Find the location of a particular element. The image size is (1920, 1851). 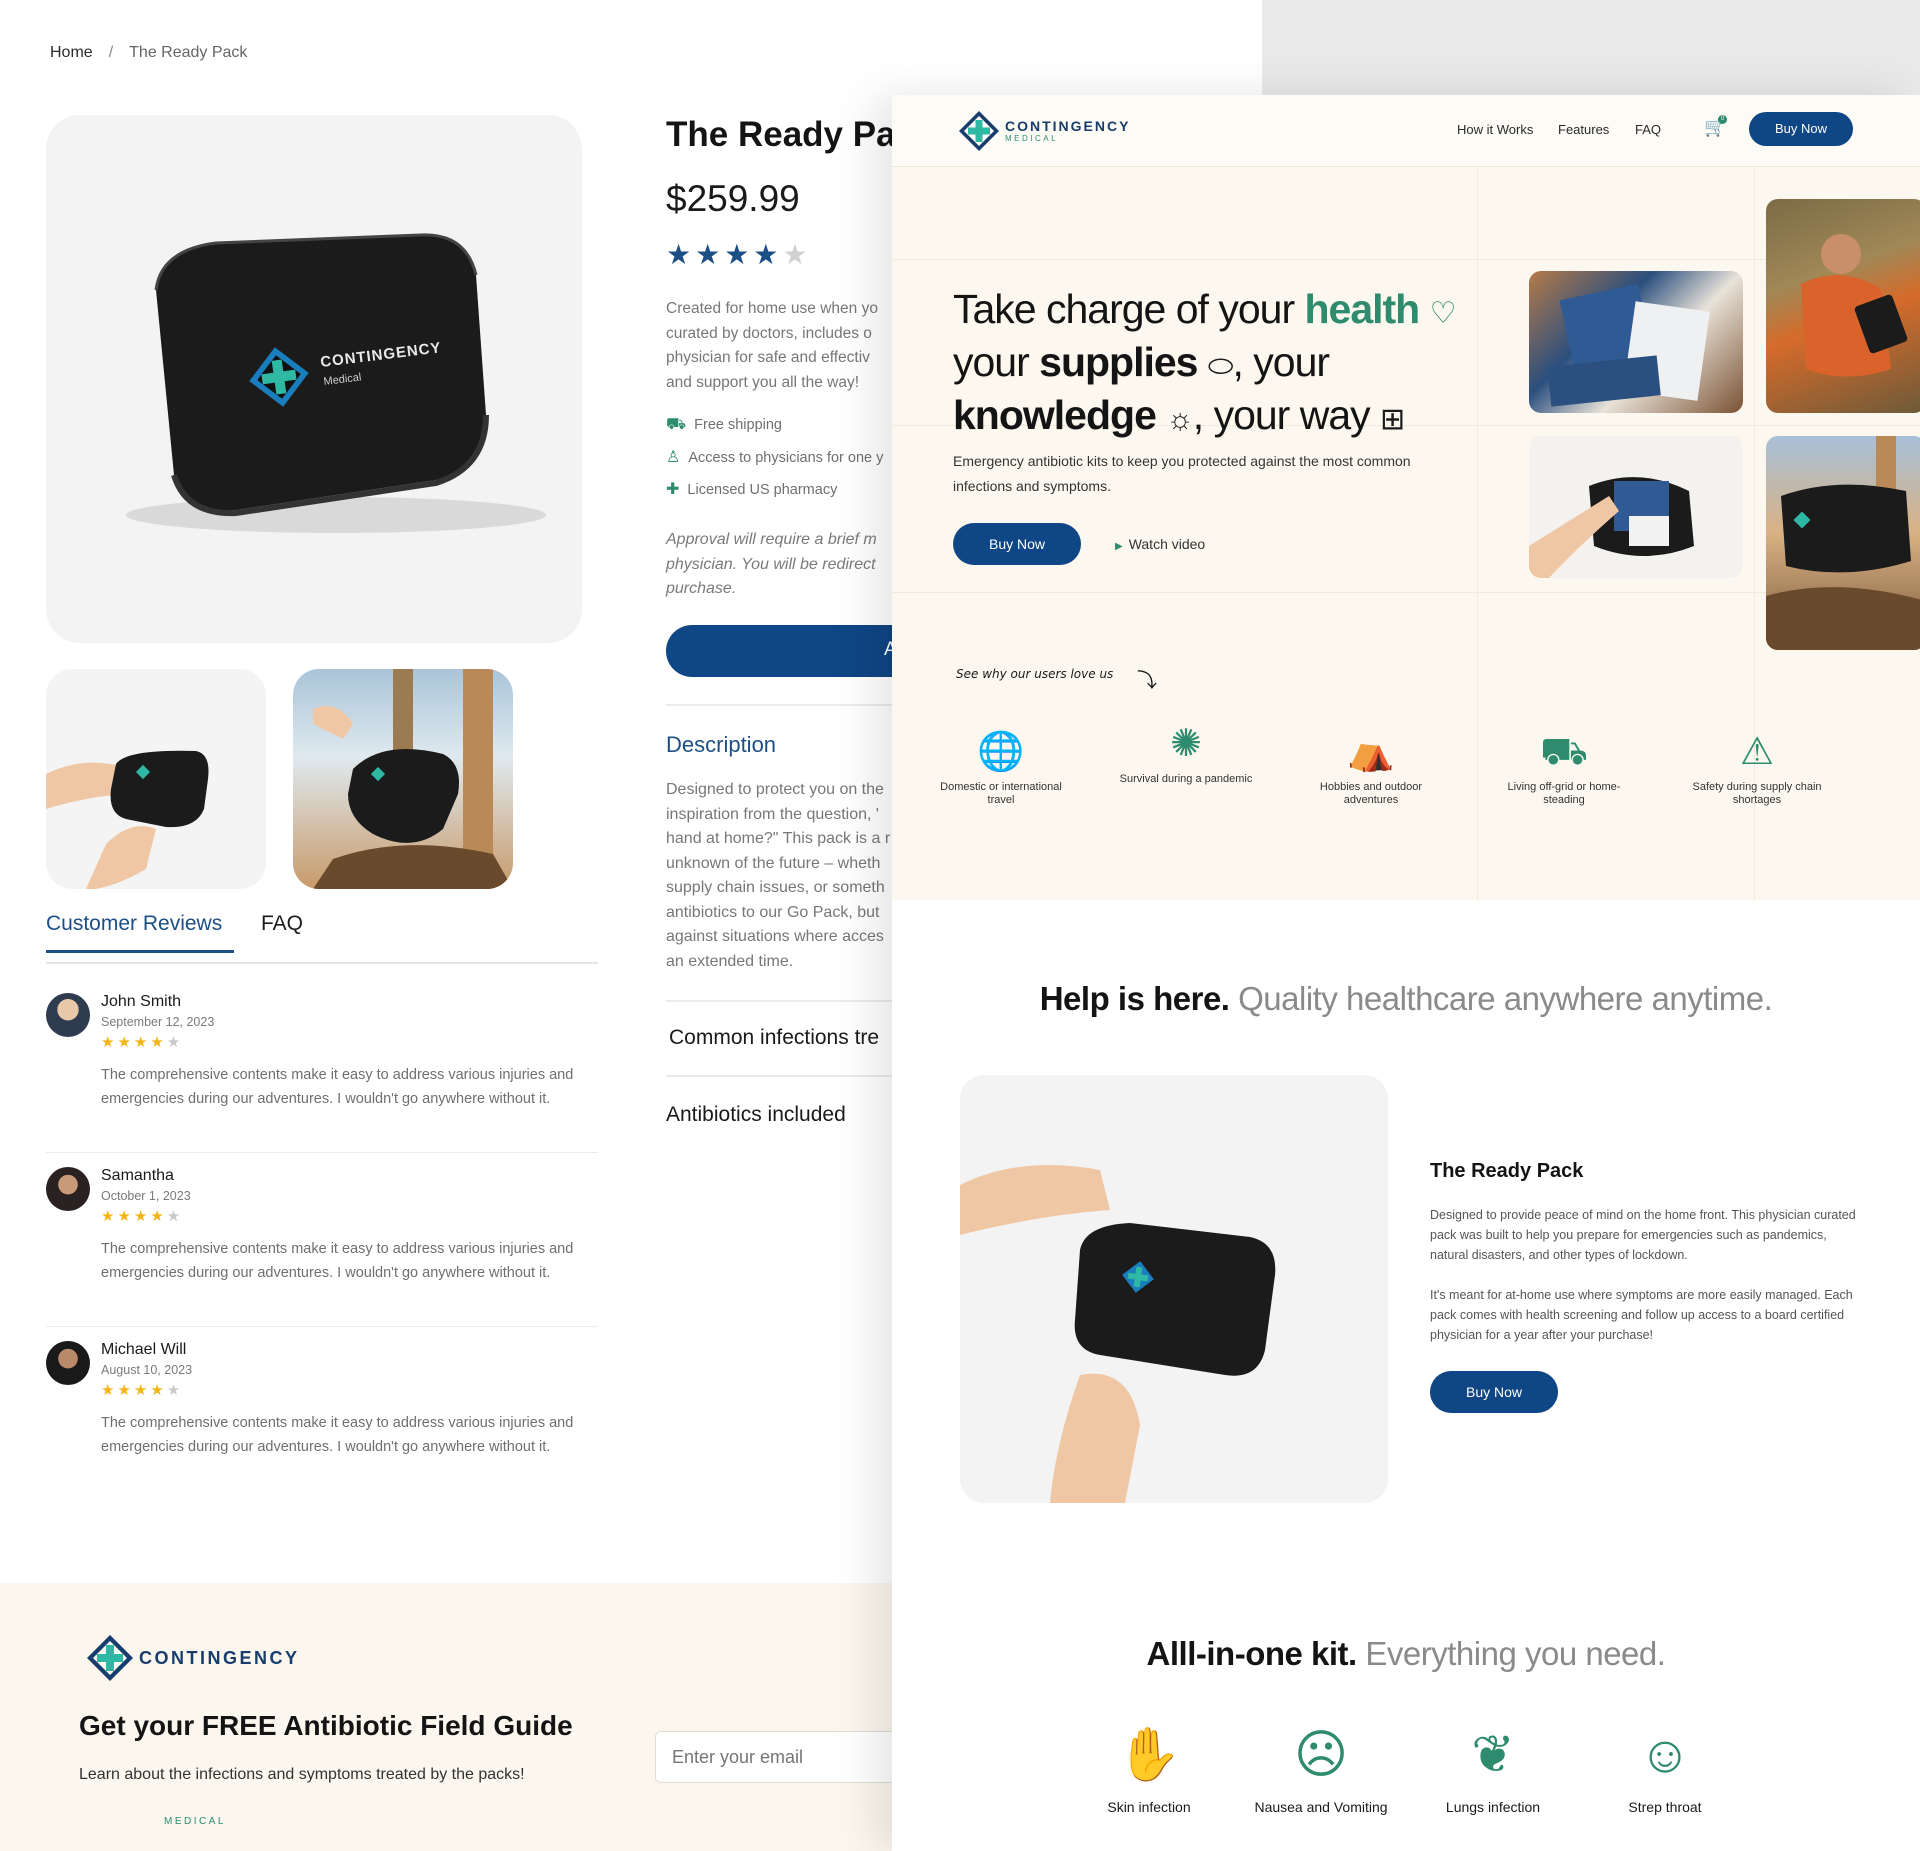

heart-pulse-icon: ♡ is located at coordinates (1443, 313).